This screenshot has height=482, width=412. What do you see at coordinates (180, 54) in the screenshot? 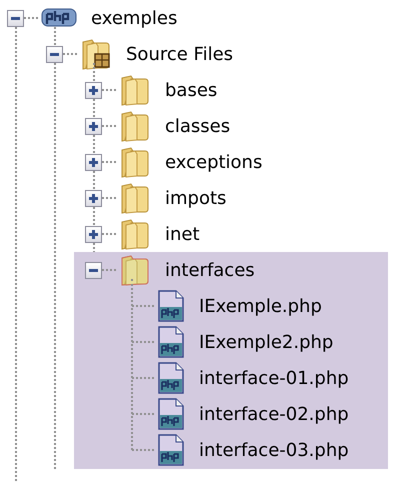
I see `tree-item-label: Source Files` at bounding box center [180, 54].